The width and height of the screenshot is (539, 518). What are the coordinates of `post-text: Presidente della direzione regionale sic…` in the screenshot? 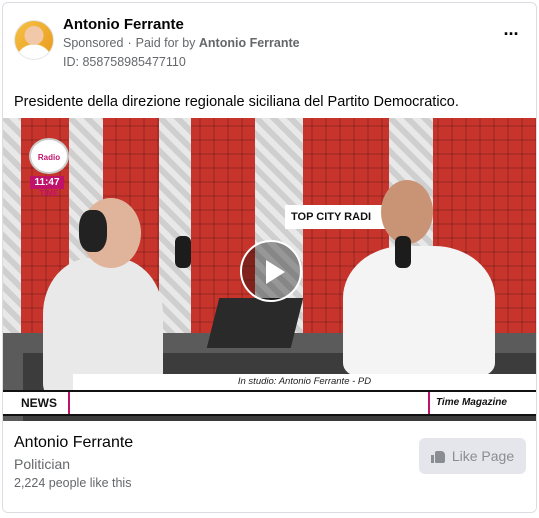 It's located at (236, 102).